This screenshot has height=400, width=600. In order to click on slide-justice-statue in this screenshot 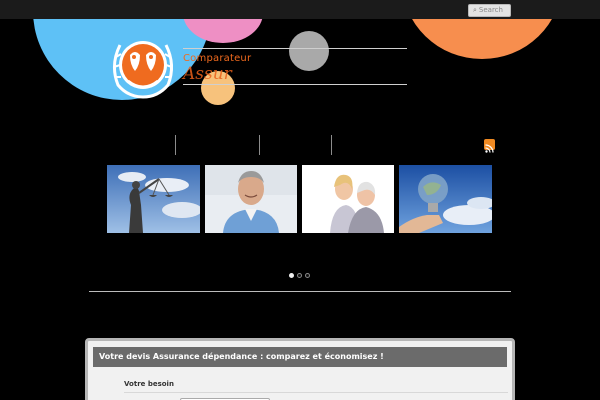, I will do `click(153, 199)`.